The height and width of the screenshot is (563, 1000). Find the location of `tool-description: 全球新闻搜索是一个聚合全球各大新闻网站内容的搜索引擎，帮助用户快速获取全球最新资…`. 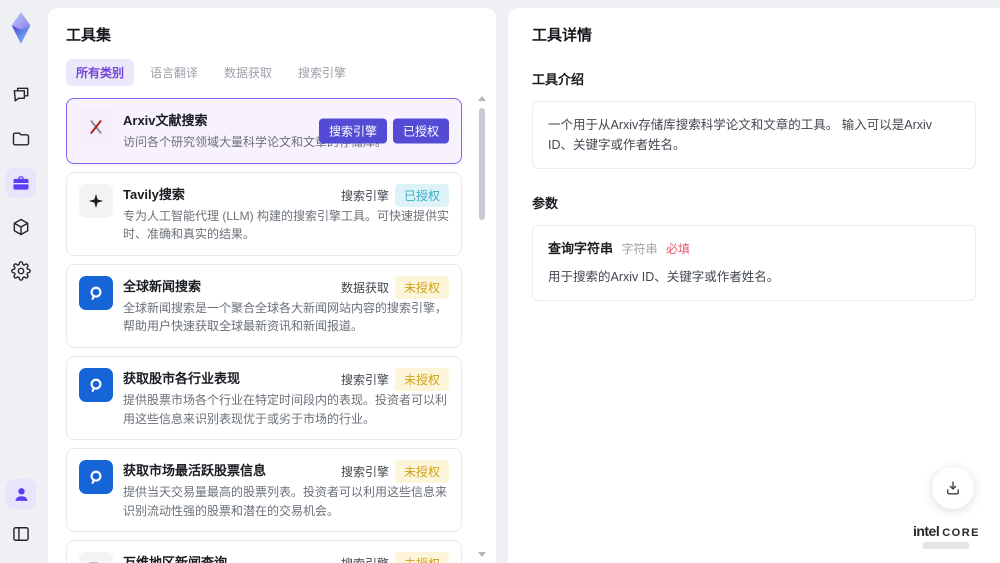

tool-description: 全球新闻搜索是一个聚合全球各大新闻网站内容的搜索引擎，帮助用户快速获取全球最新资… is located at coordinates (285, 317).